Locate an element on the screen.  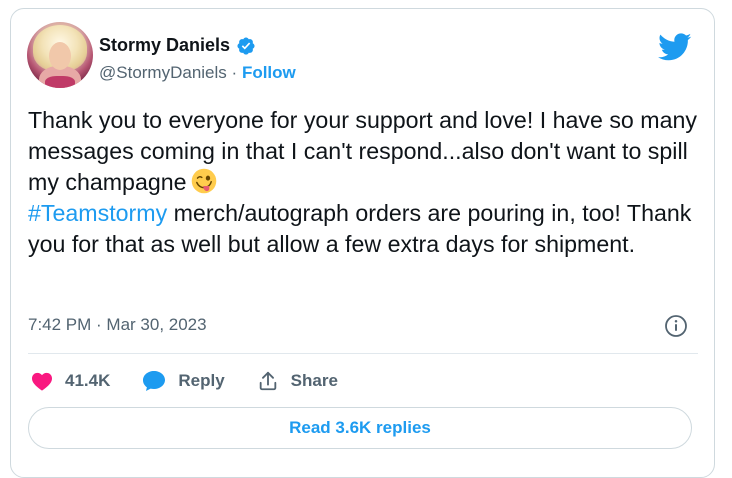
avatar is located at coordinates (60, 55).